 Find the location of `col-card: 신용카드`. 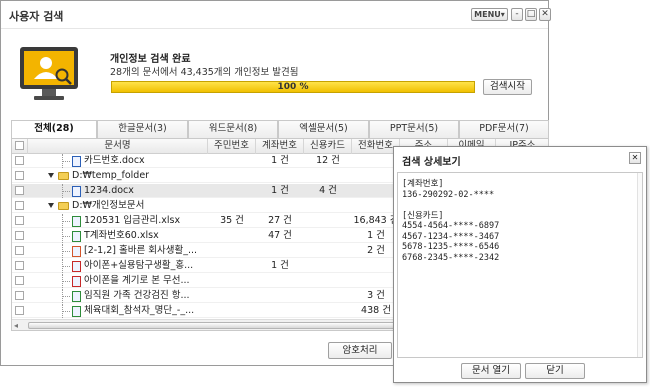

col-card: 신용카드 is located at coordinates (328, 146).